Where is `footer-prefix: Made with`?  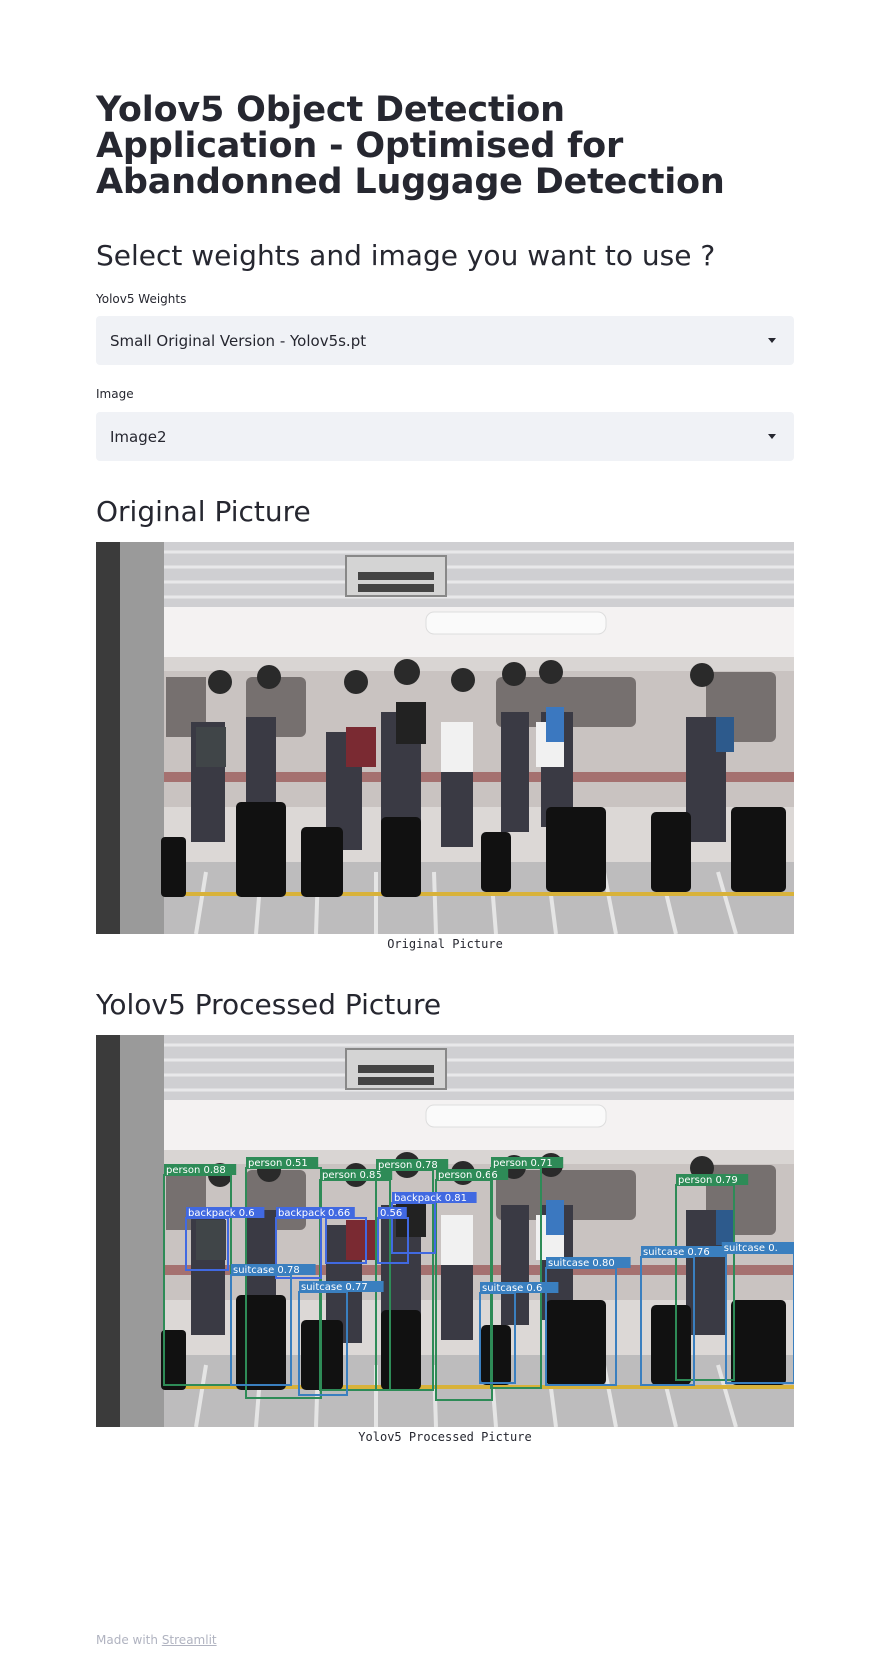 footer-prefix: Made with is located at coordinates (127, 1640).